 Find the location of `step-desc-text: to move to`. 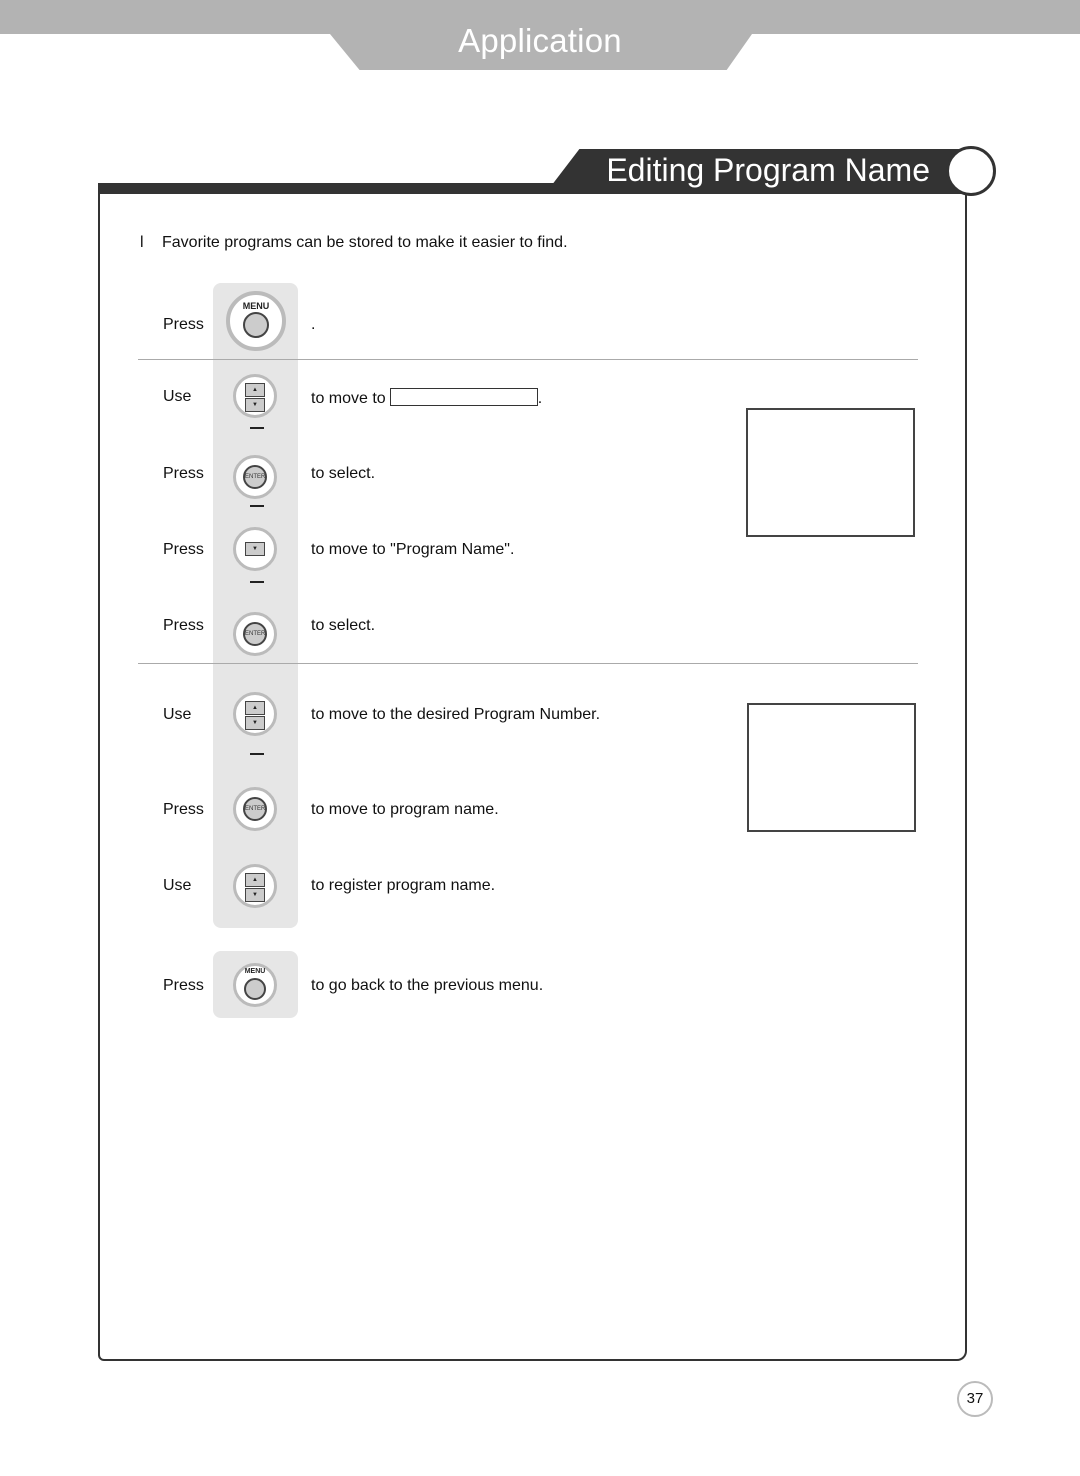

step-desc-text: to move to is located at coordinates (348, 398).